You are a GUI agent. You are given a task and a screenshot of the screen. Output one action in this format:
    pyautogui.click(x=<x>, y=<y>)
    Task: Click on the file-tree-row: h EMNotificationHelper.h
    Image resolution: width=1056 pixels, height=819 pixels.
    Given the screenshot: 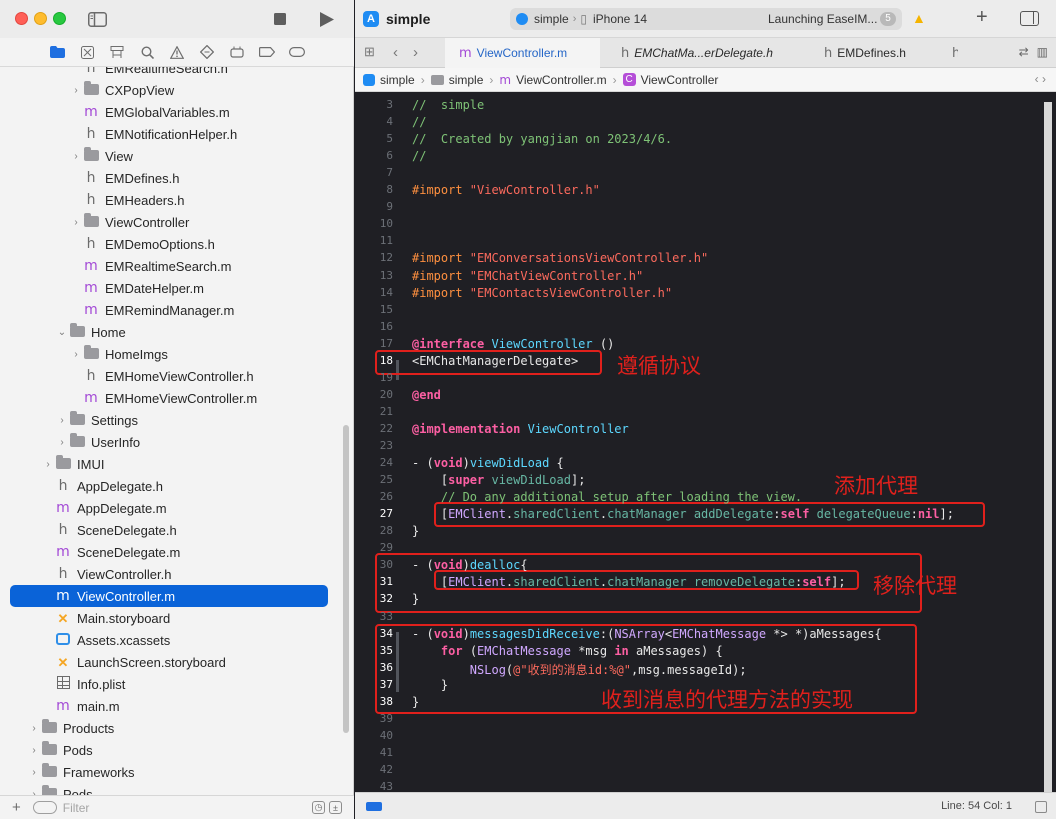 What is the action you would take?
    pyautogui.click(x=171, y=134)
    